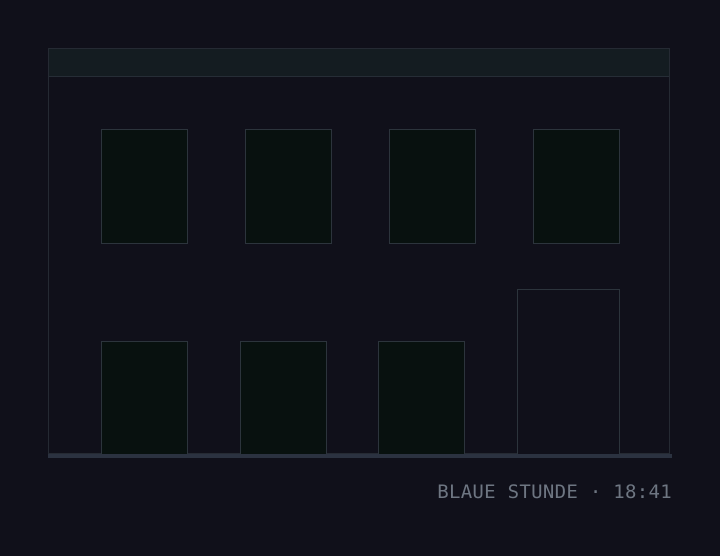 This screenshot has height=556, width=720. Describe the element at coordinates (359, 63) in the screenshot. I see `roof-cornice` at that location.